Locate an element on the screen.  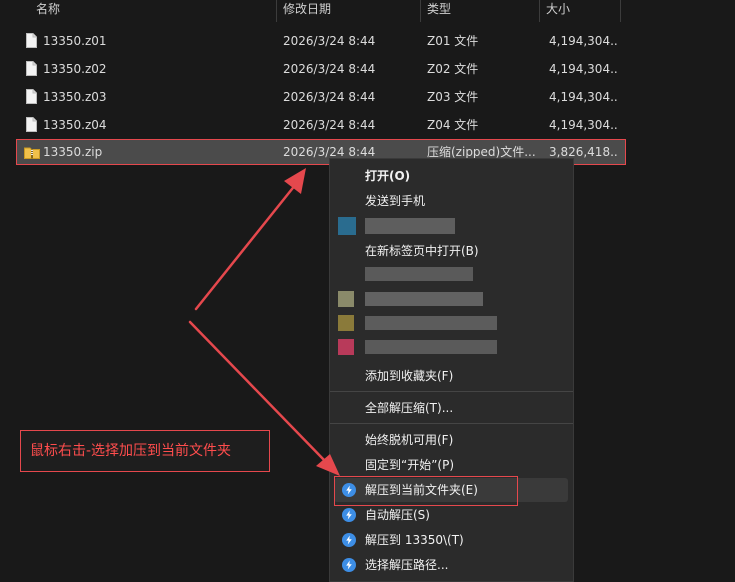
arrow-to-selected-file is located at coordinates (246, 246).